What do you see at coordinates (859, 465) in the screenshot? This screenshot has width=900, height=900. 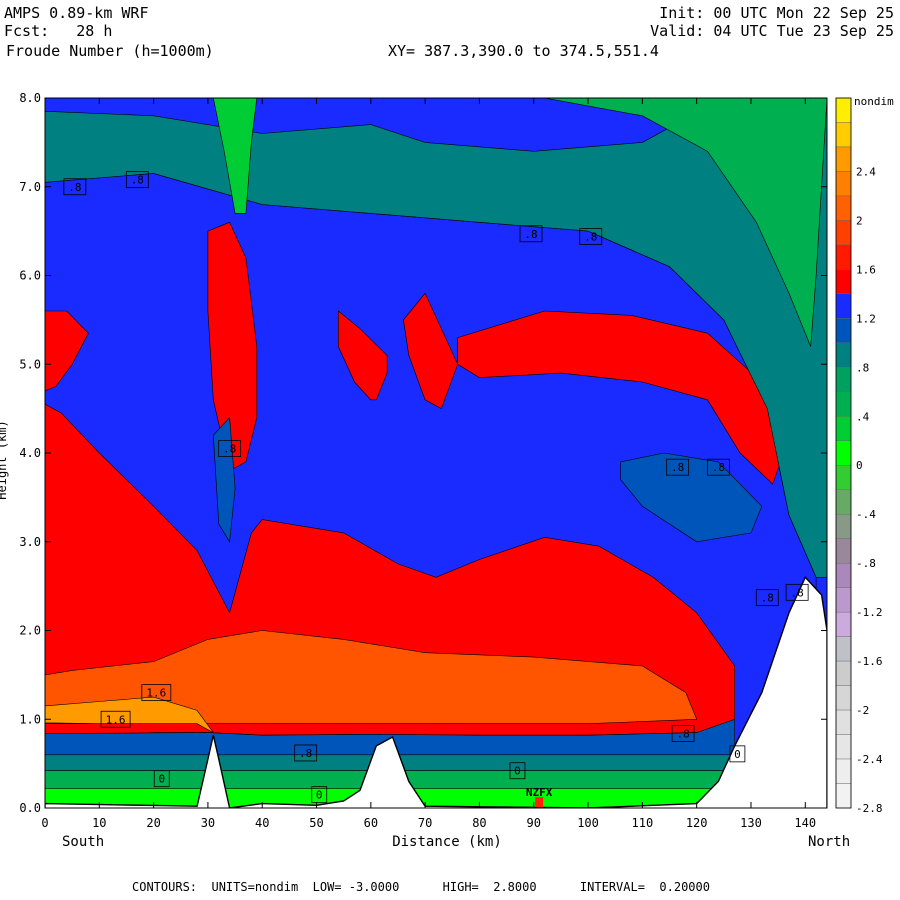 I see `colorbar-label: 0` at bounding box center [859, 465].